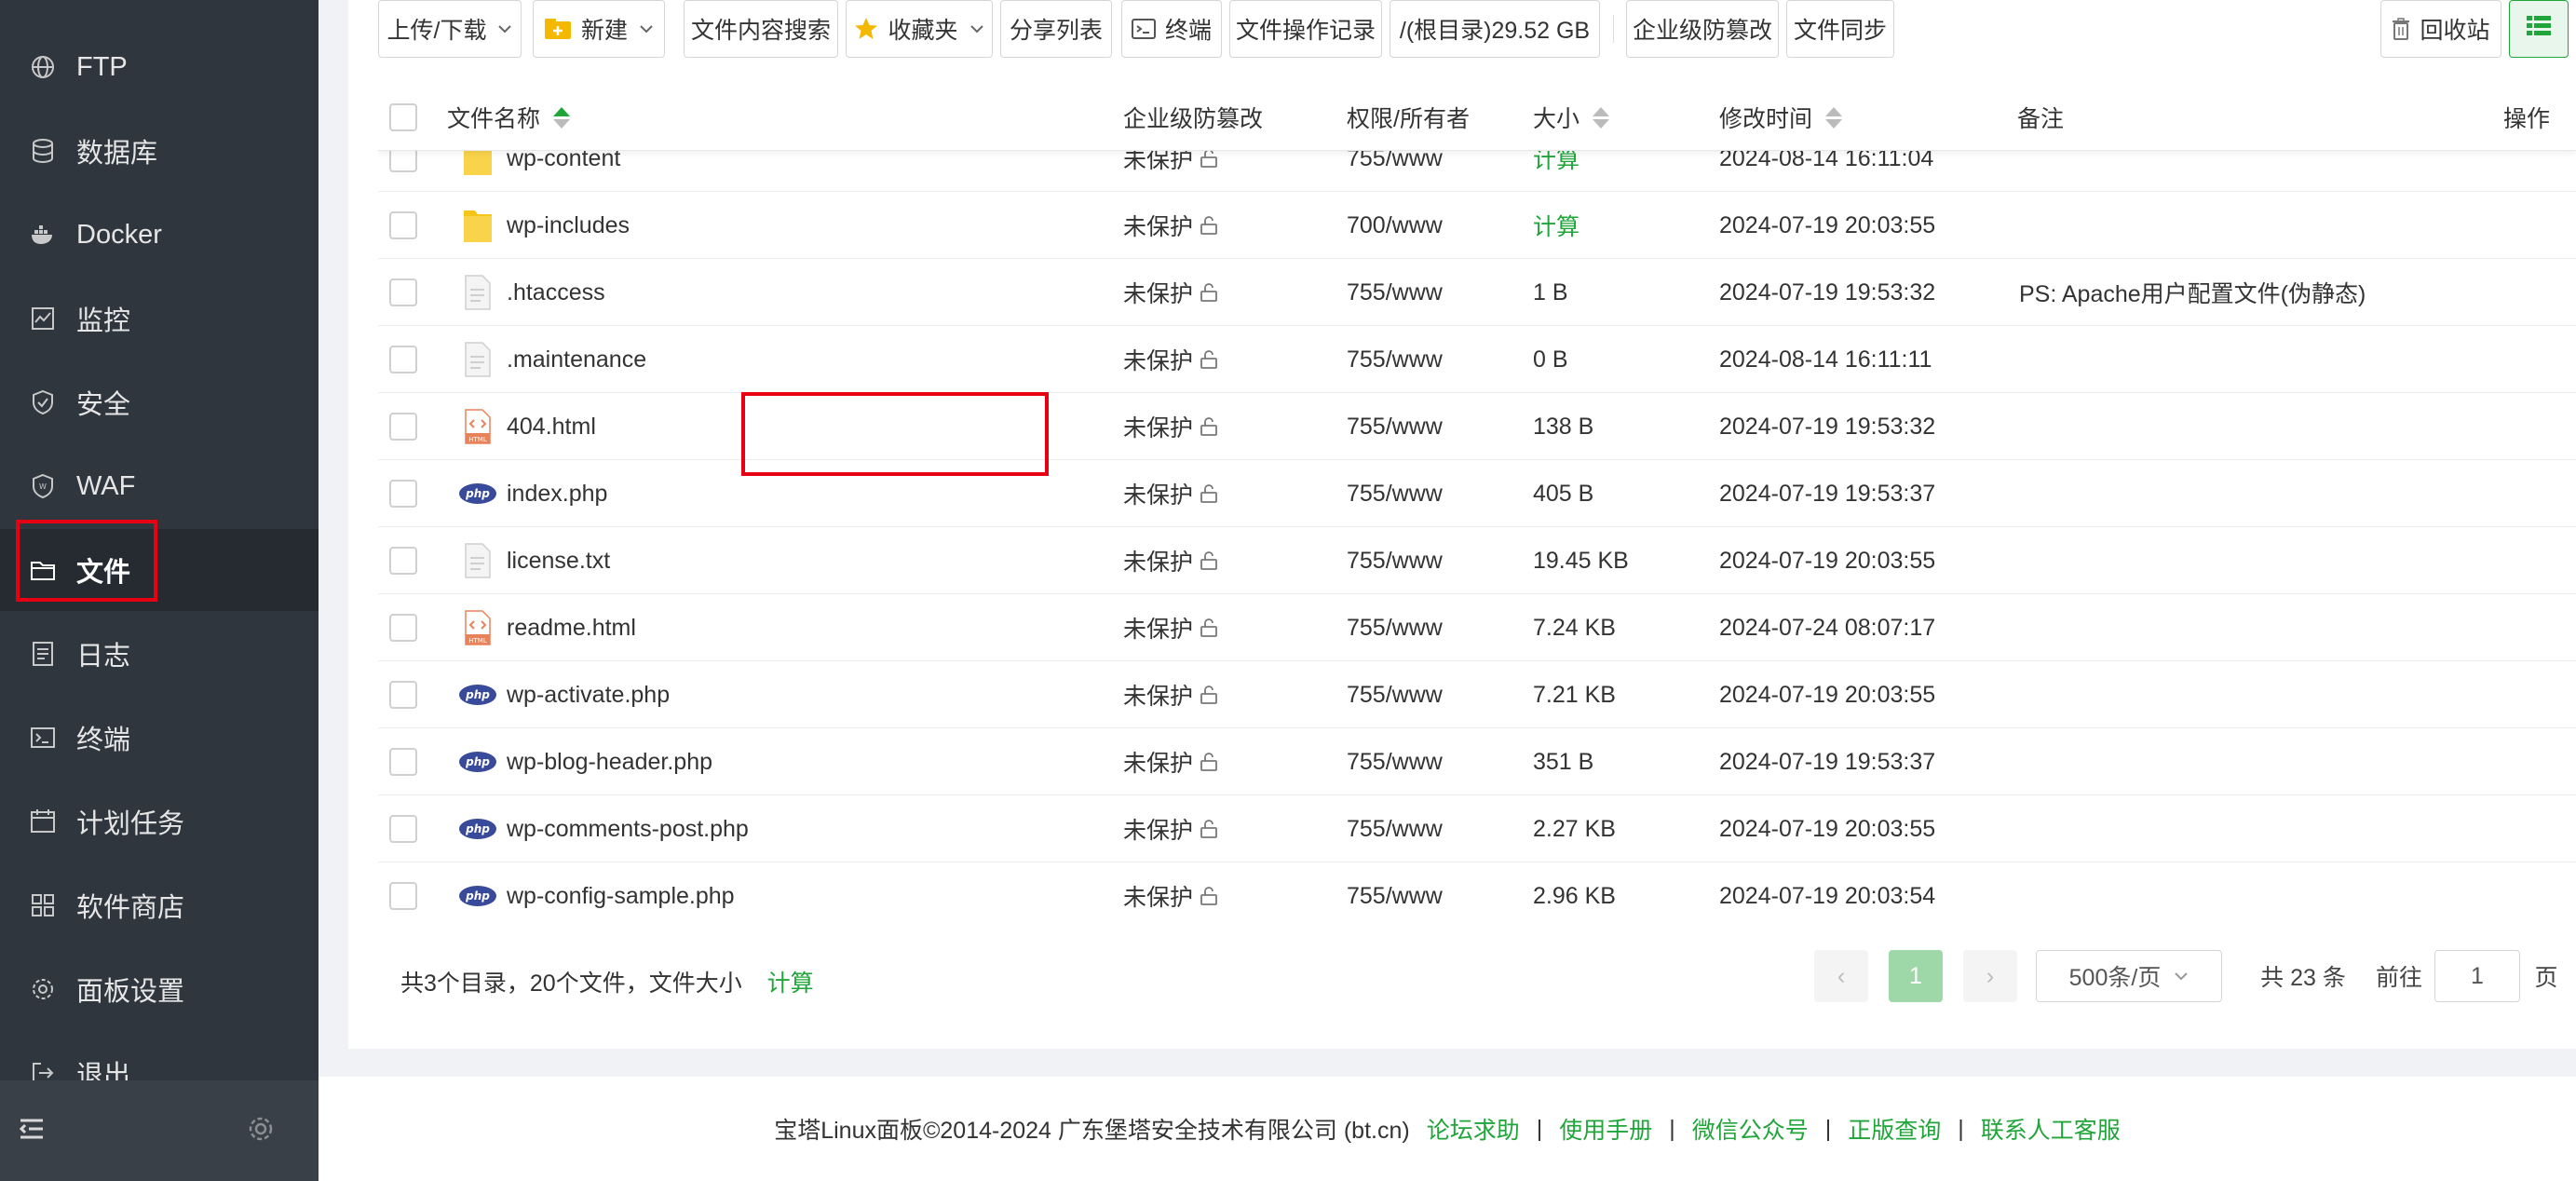 The width and height of the screenshot is (2576, 1181). I want to click on file-name: readme.html, so click(571, 627).